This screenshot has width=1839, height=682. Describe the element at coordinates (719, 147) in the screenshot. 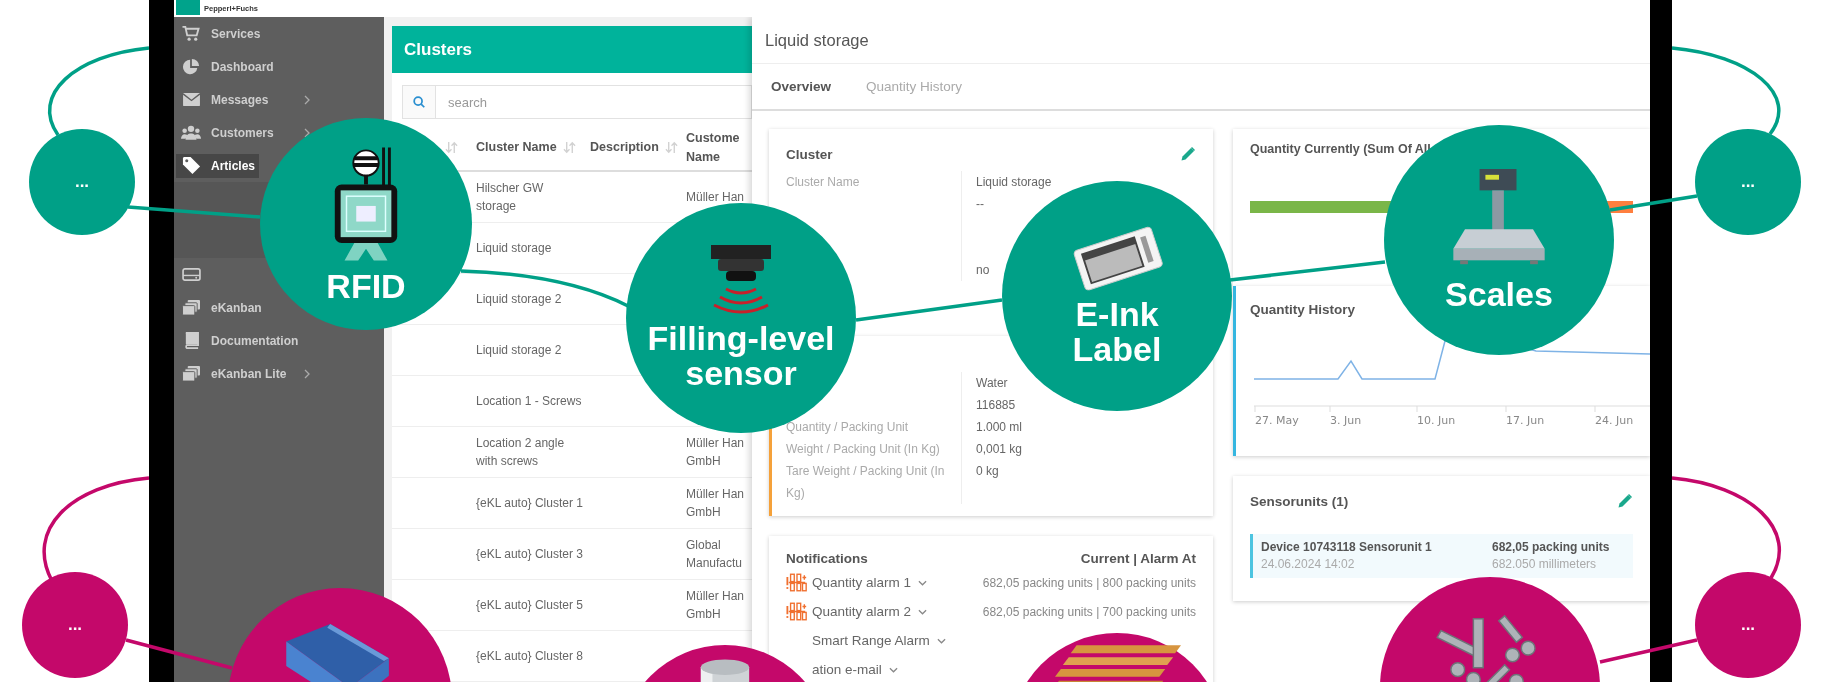

I see `column-header: Custome Name` at that location.